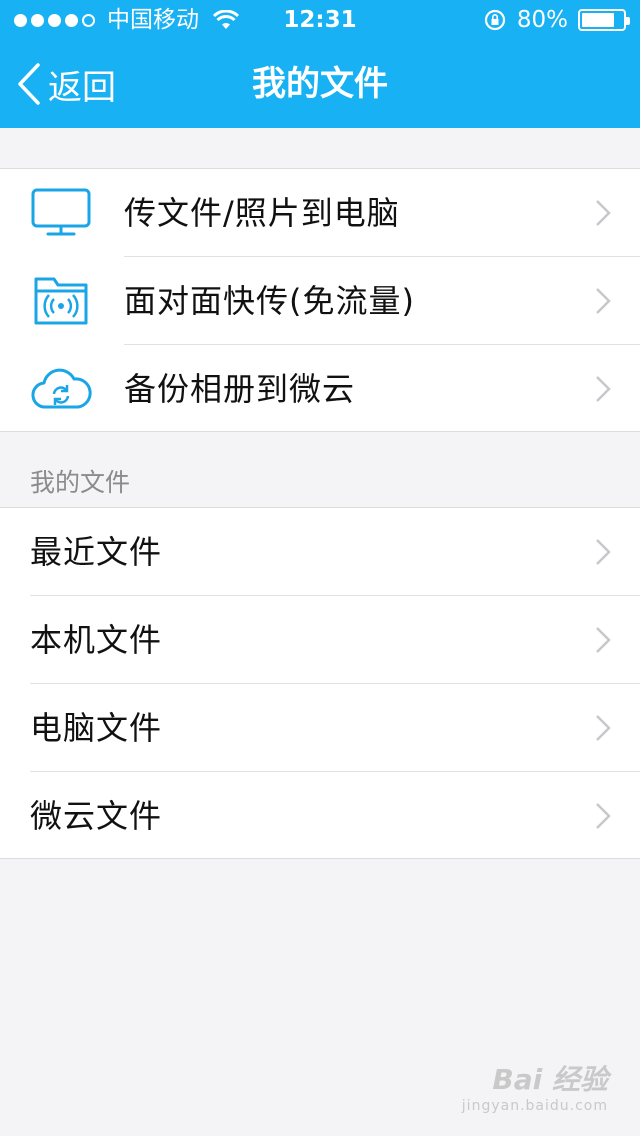 The width and height of the screenshot is (640, 1136). I want to click on battery-percent: 80%, so click(542, 20).